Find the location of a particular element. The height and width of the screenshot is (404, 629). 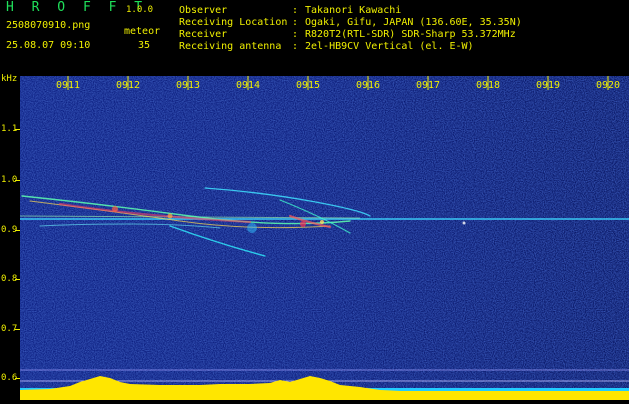

info-value-observer: Takanori Kawachi is located at coordinates (353, 10).